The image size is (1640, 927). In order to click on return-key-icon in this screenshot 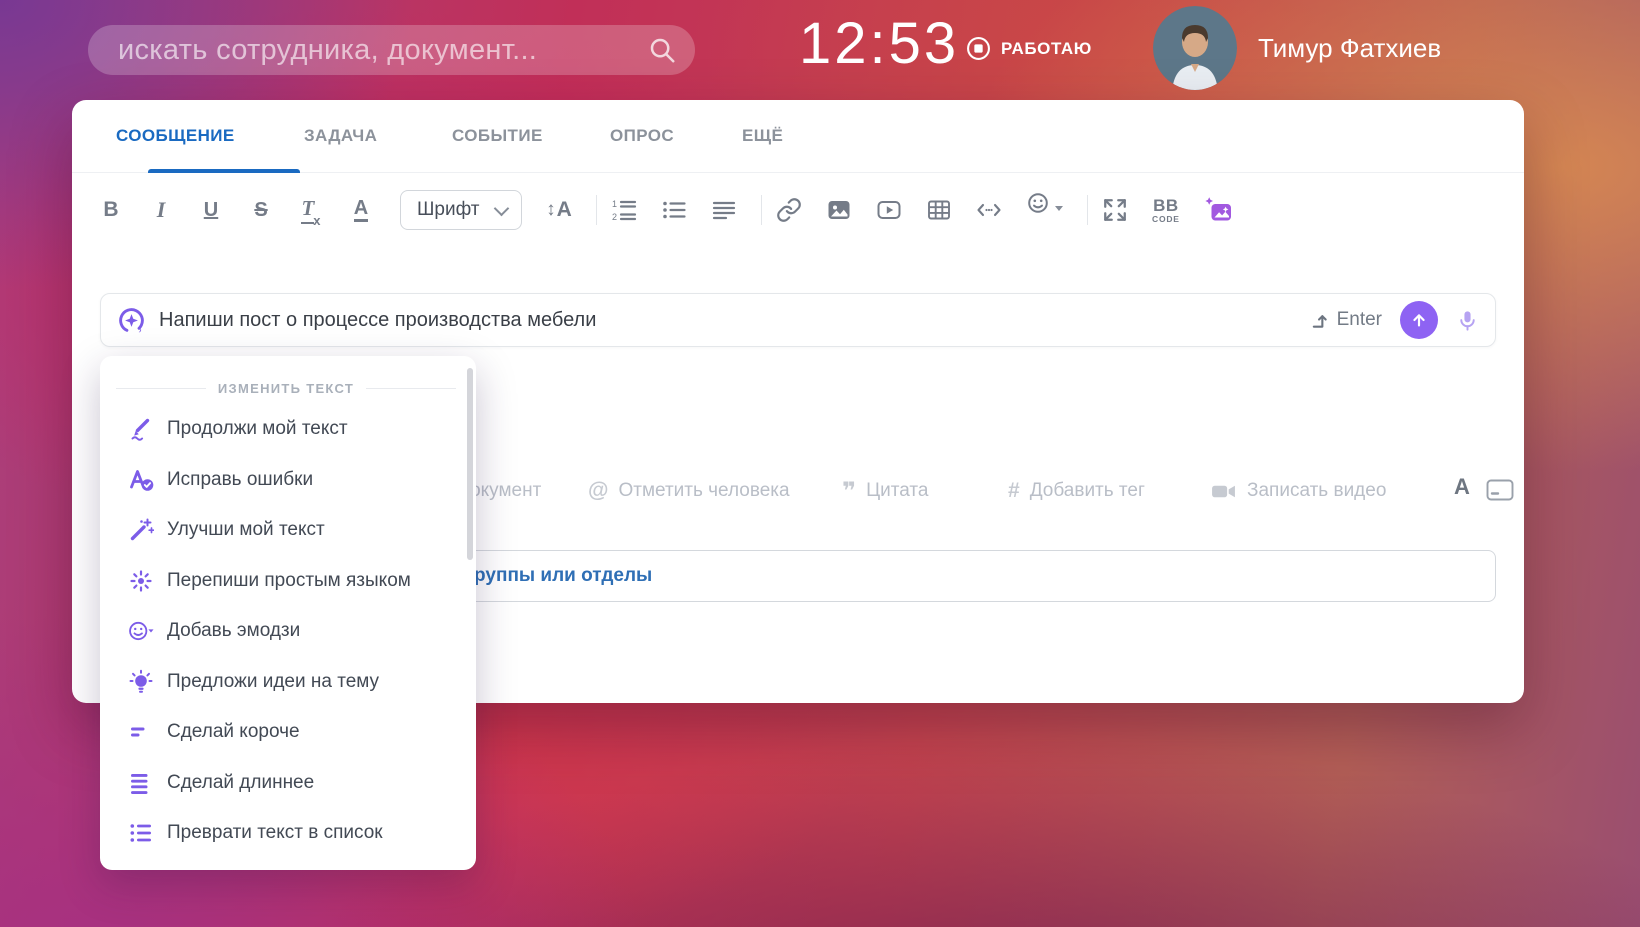, I will do `click(1319, 321)`.